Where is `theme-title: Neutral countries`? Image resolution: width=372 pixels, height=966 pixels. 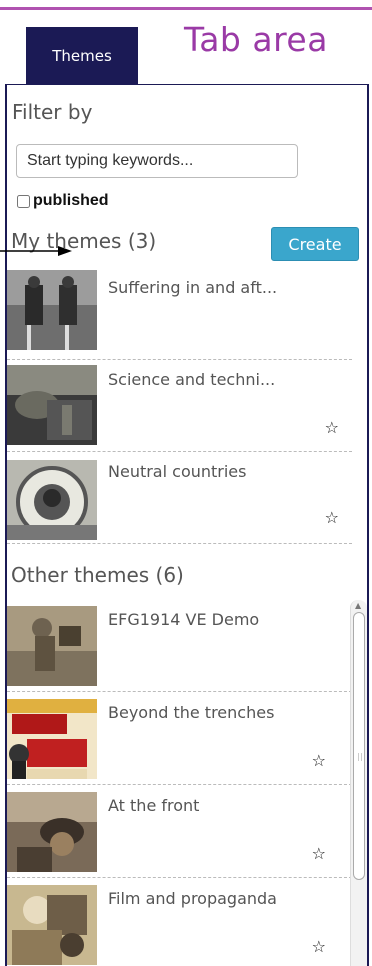
theme-title: Neutral countries is located at coordinates (177, 471).